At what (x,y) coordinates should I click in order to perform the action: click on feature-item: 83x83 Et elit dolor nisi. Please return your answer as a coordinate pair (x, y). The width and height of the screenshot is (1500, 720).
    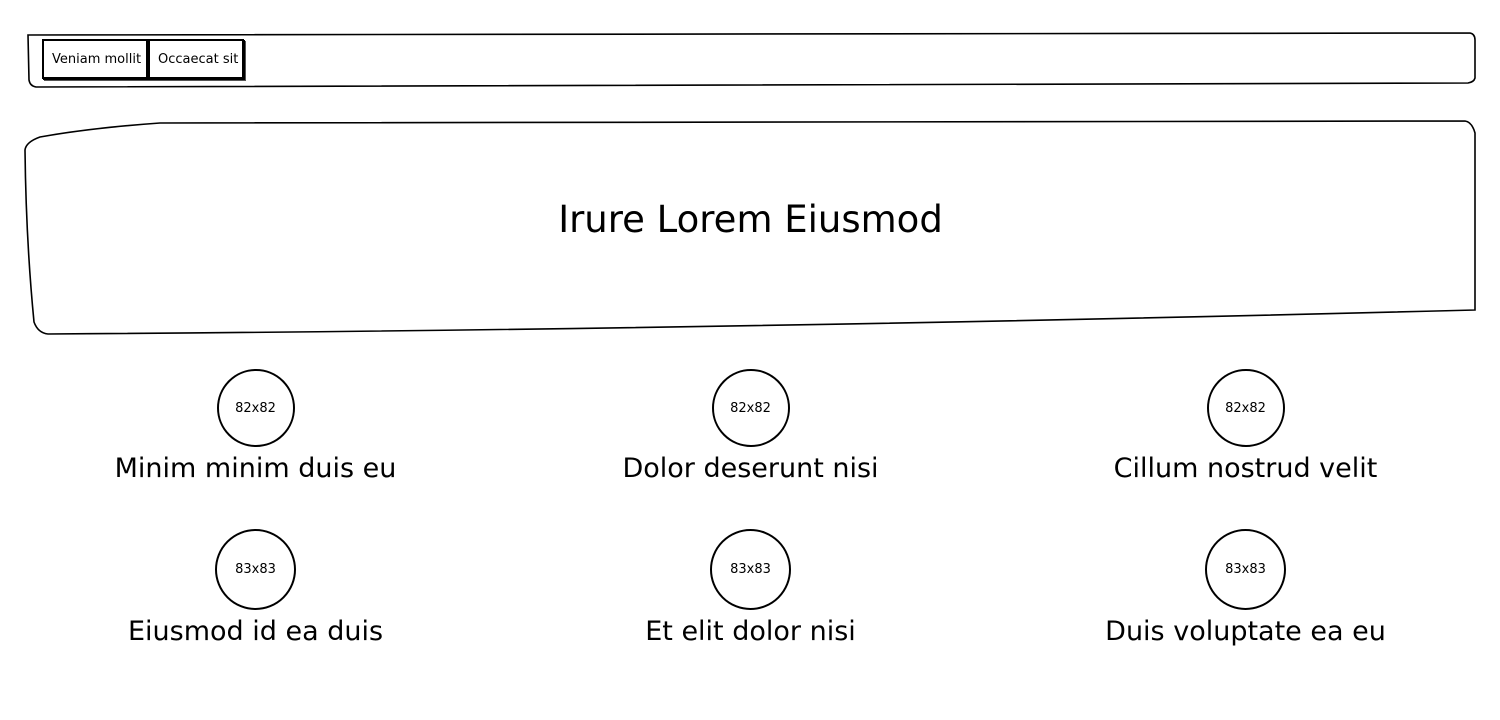
    Looking at the image, I should click on (750, 588).